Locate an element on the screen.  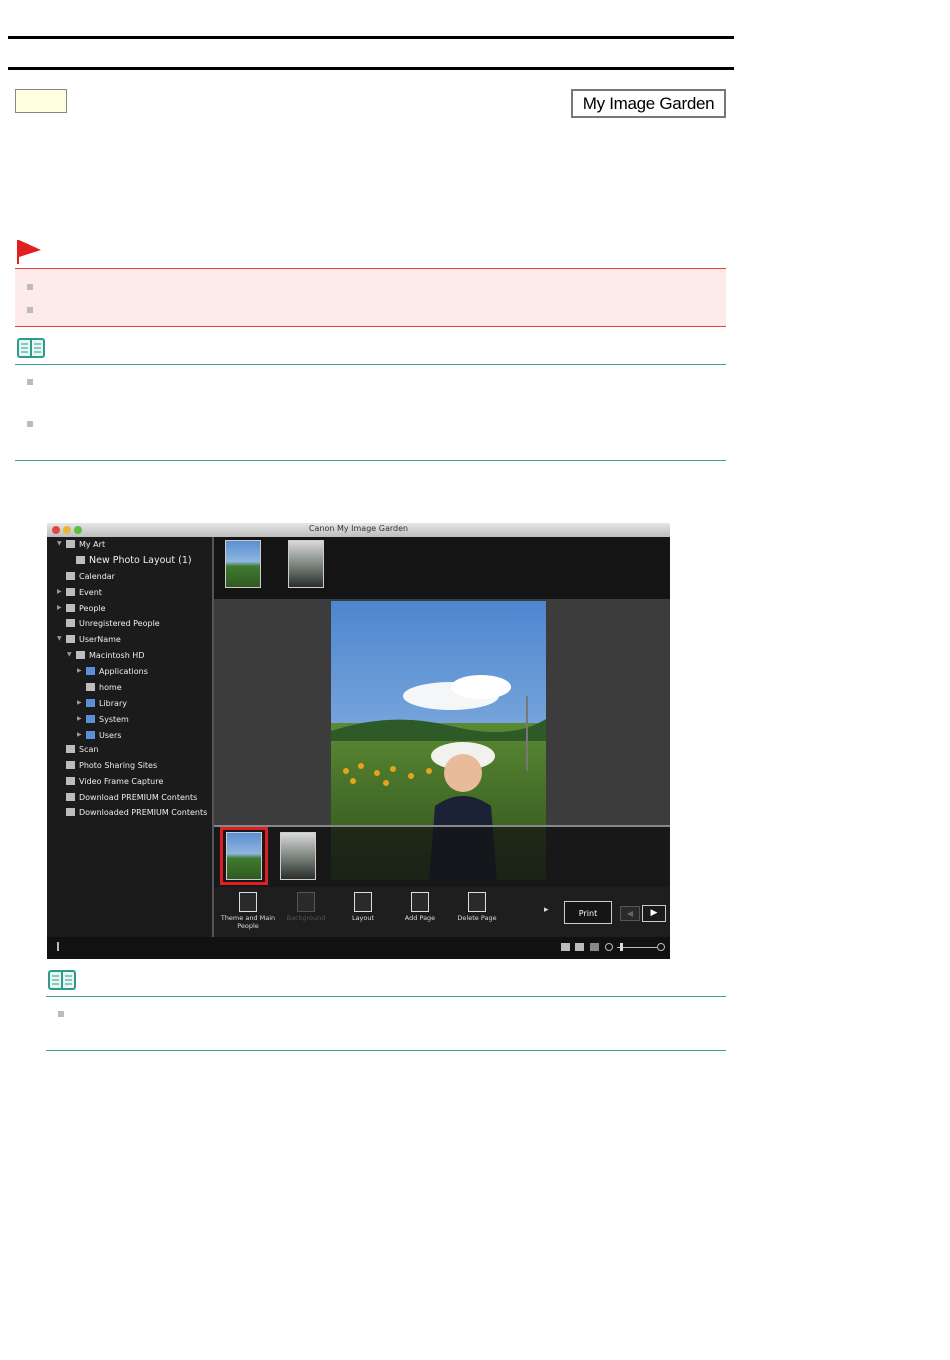
sidebar-item-downloaded-premium: Downloaded PREMIUM Contents is located at coordinates (136, 812).